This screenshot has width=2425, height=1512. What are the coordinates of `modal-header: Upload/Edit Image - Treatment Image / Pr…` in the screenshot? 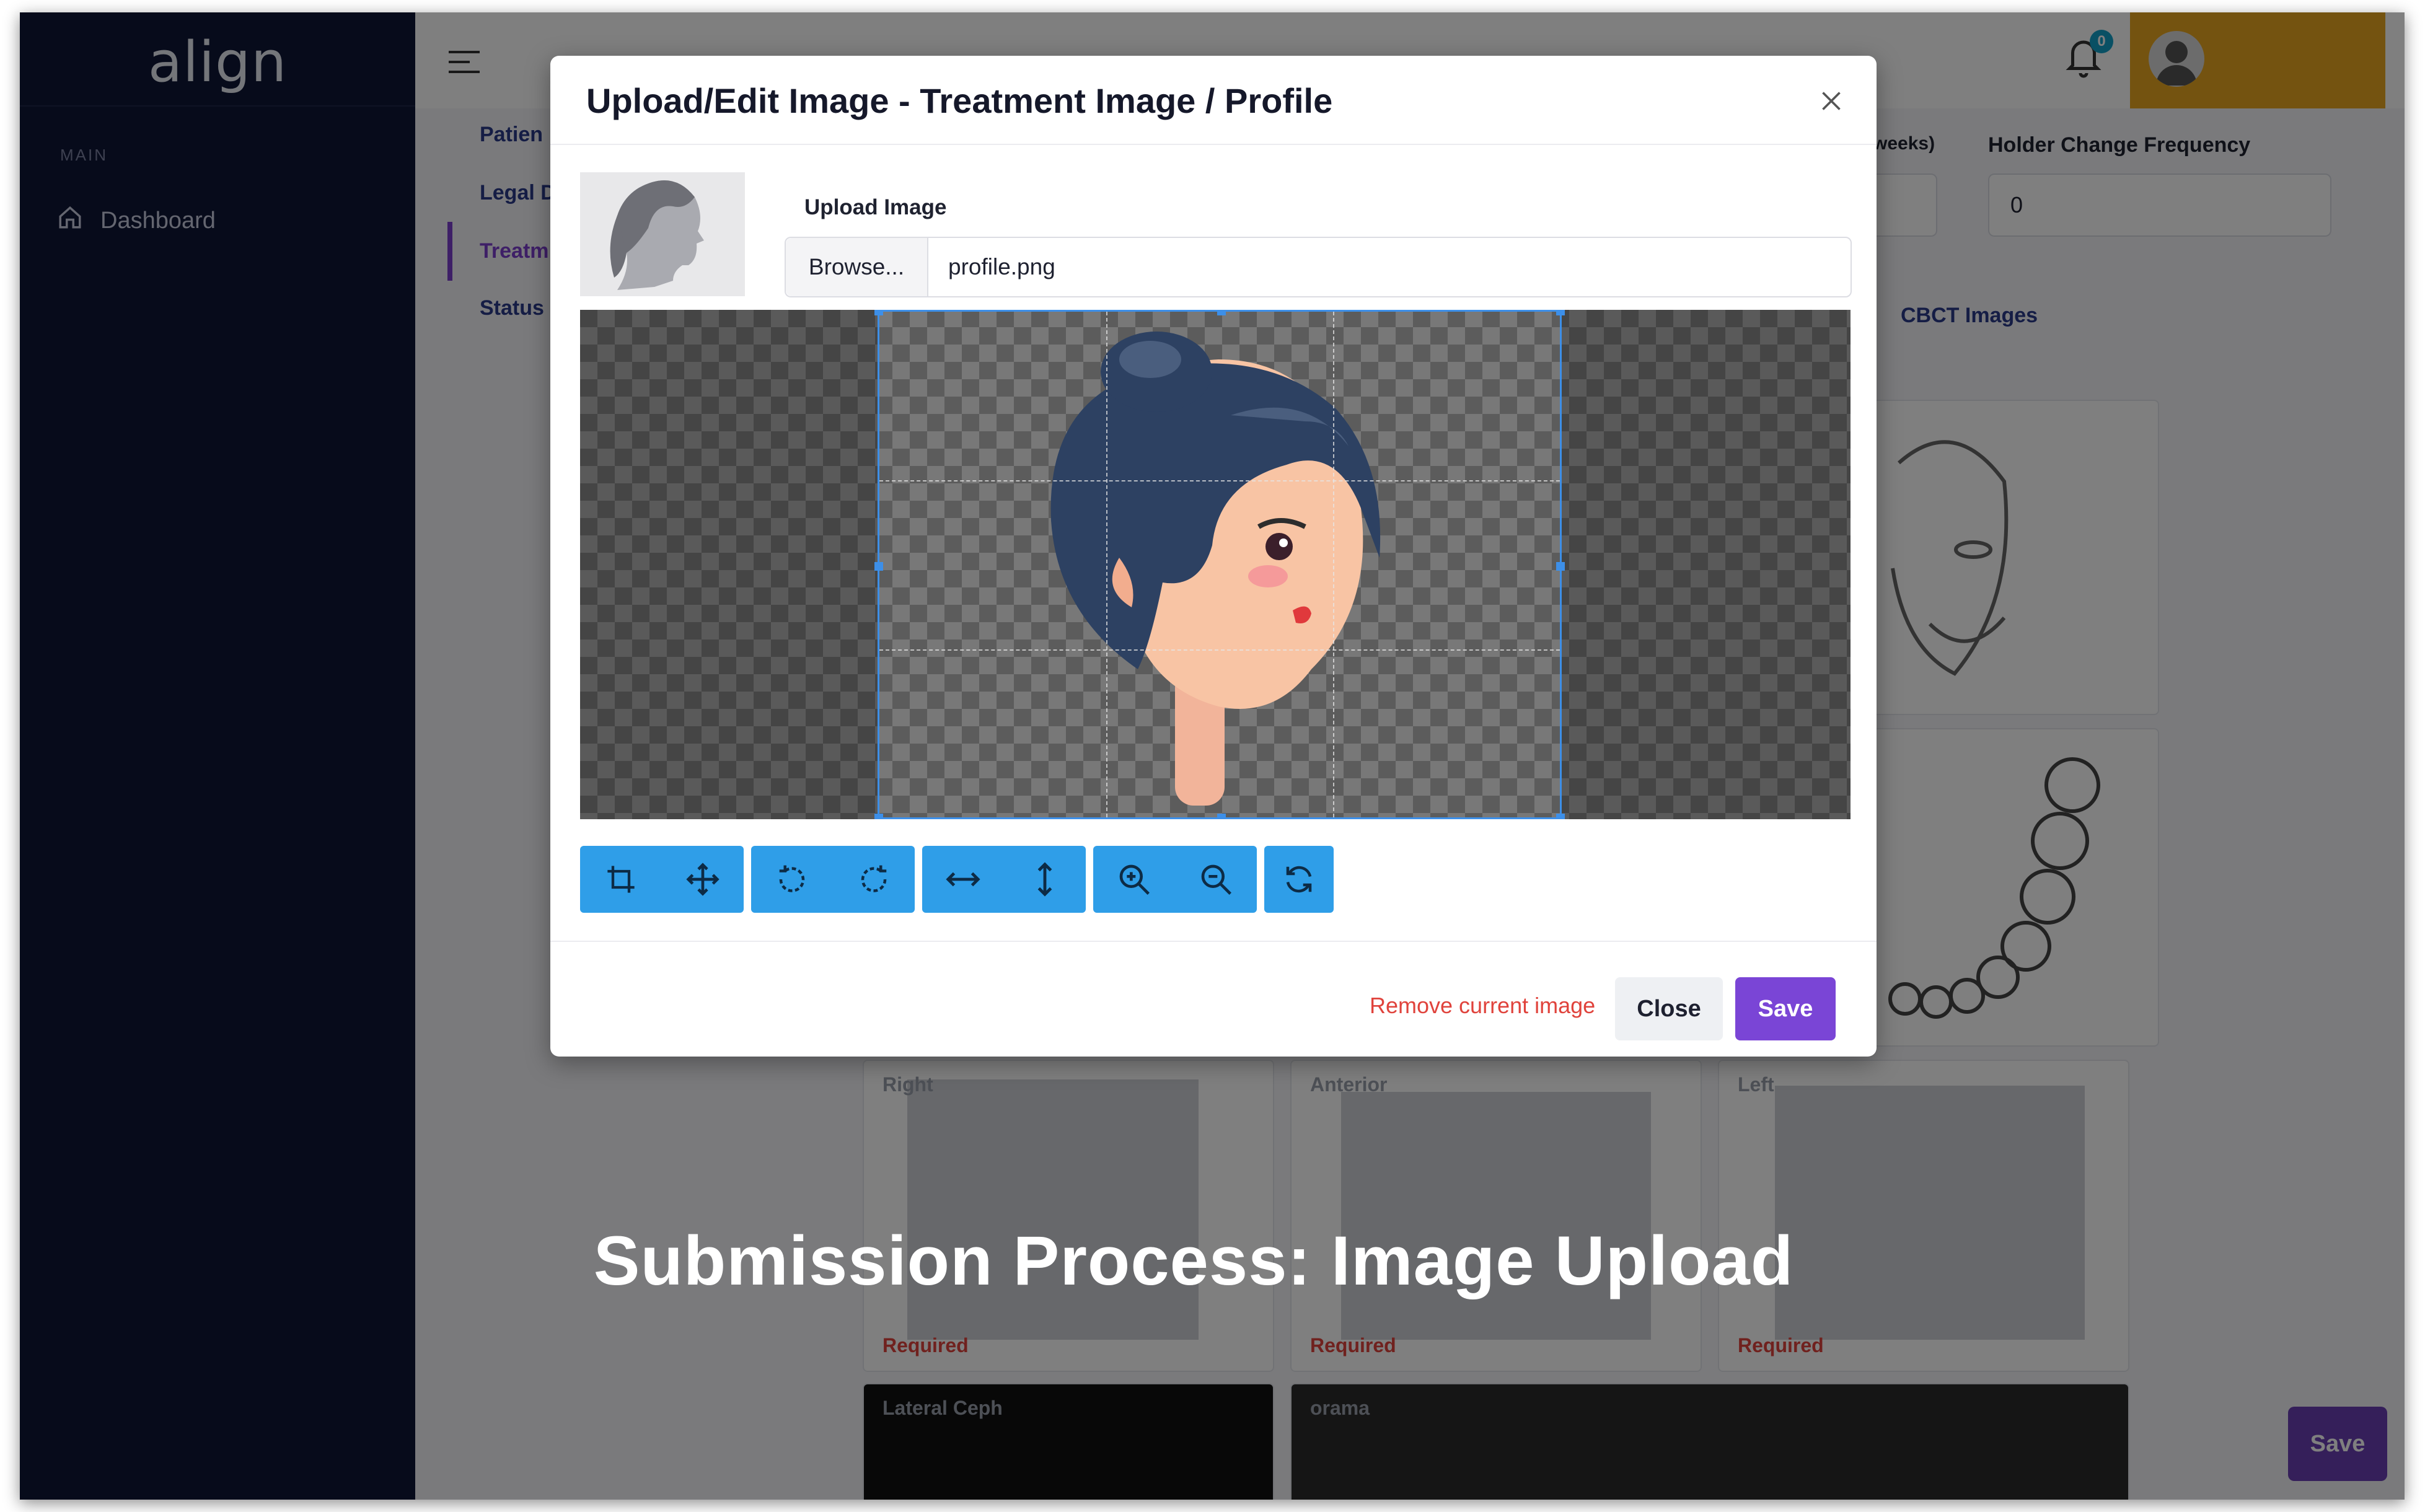 It's located at (1213, 100).